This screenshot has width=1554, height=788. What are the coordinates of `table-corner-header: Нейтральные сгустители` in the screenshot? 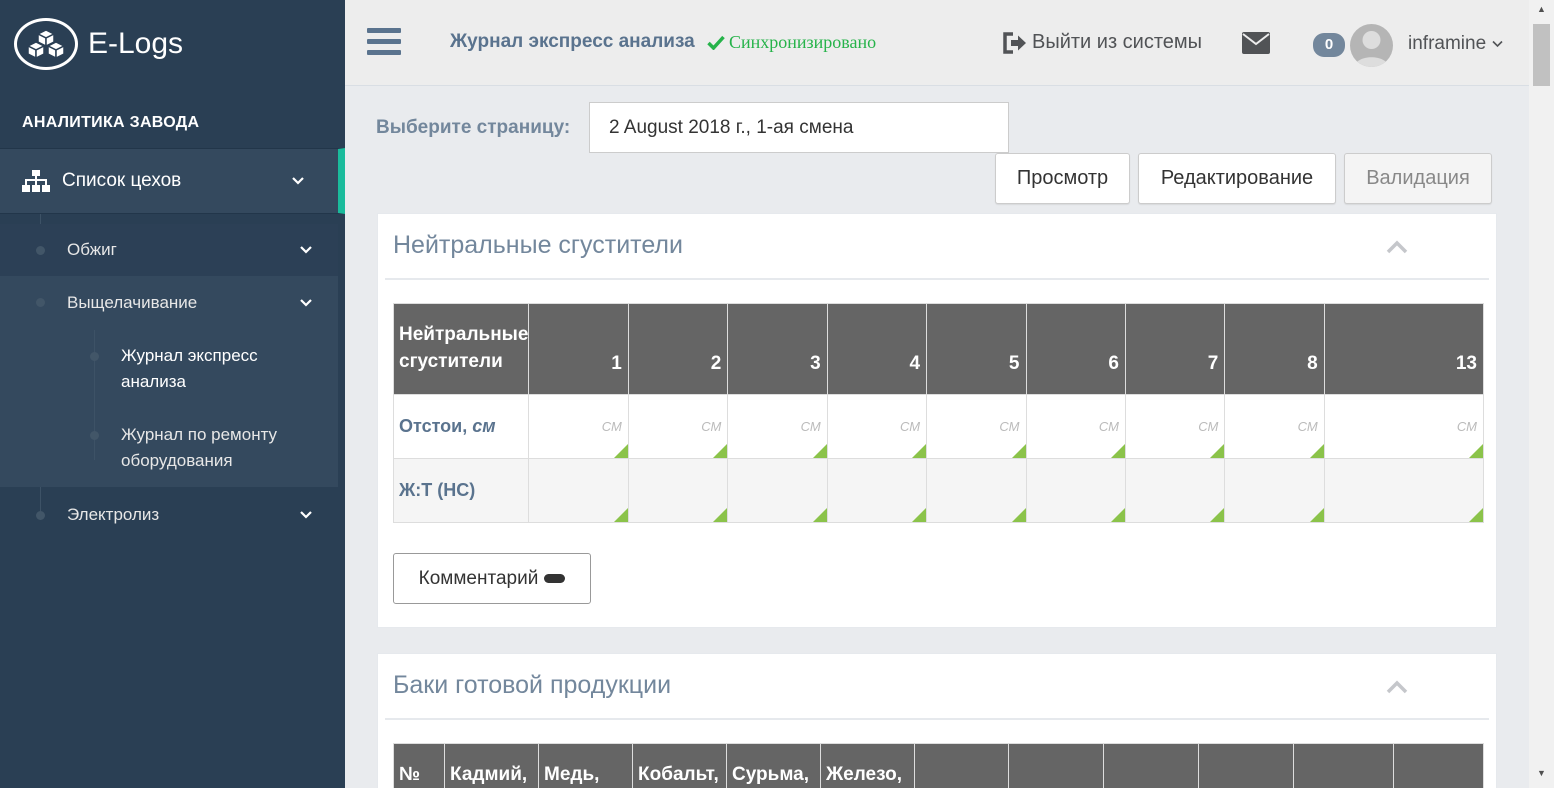 It's located at (461, 349).